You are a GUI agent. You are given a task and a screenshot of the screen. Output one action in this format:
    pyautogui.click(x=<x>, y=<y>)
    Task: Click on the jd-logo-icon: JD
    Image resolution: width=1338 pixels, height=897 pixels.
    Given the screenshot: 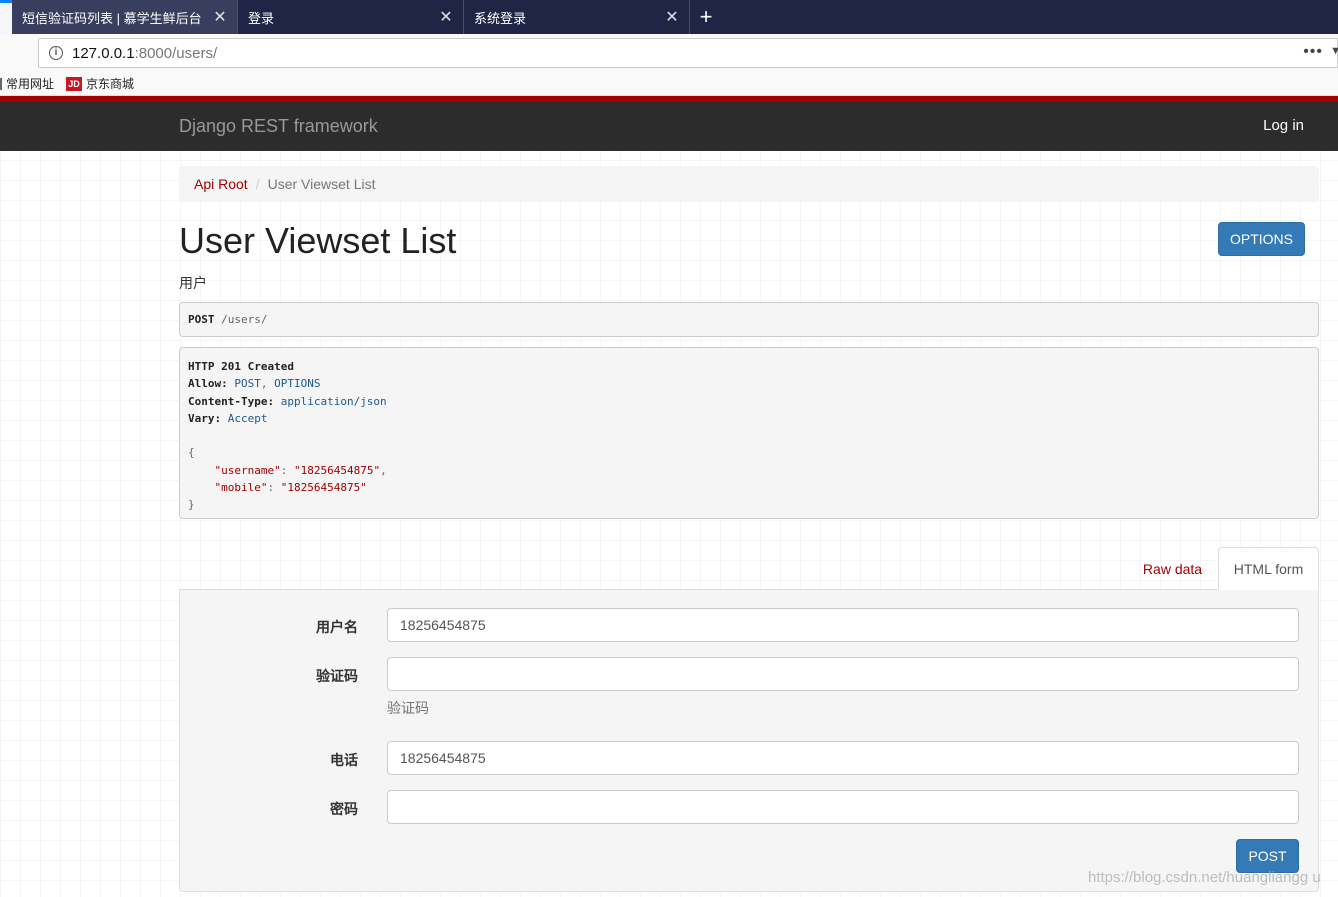 What is the action you would take?
    pyautogui.click(x=74, y=83)
    